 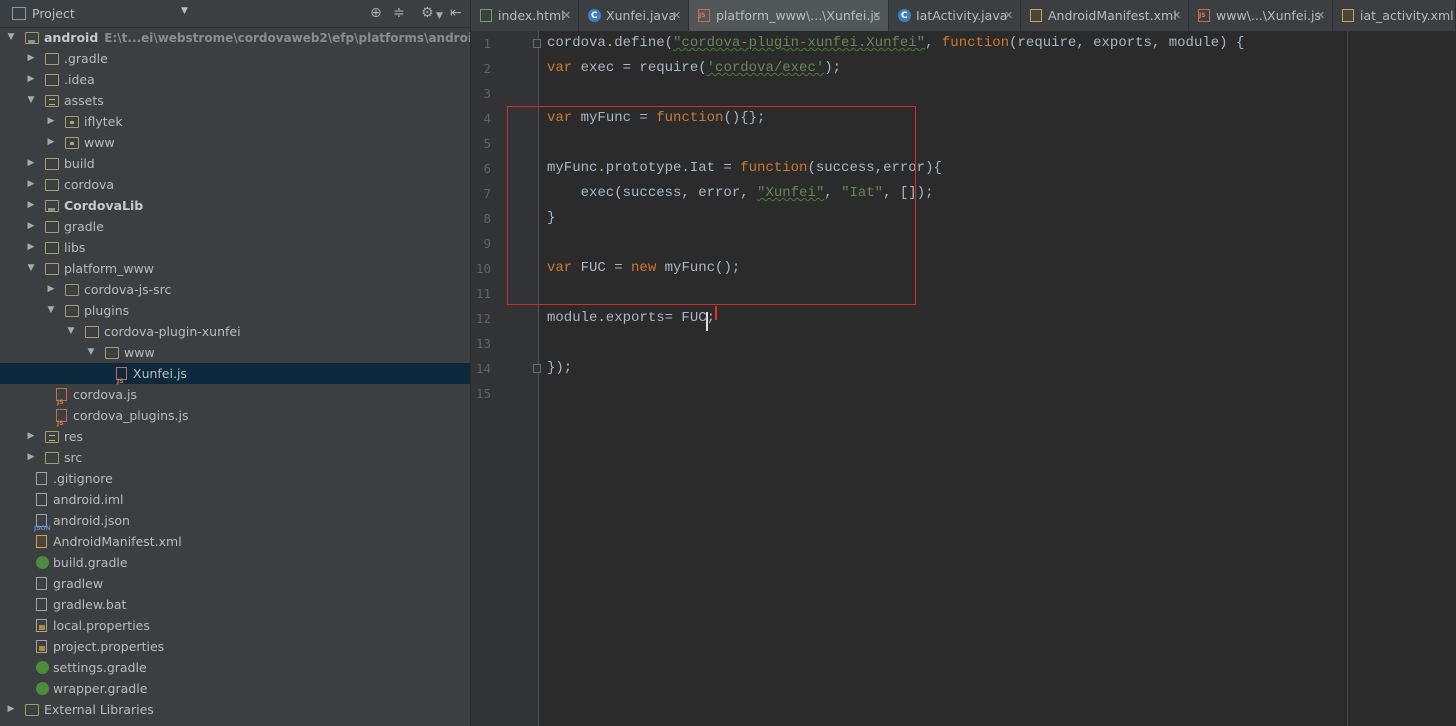 I want to click on crosshair-icon: ⊕, so click(x=376, y=13).